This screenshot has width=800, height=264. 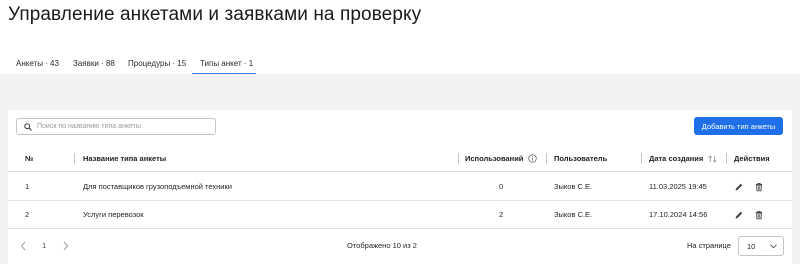 I want to click on cell-usage: 2, so click(x=501, y=214).